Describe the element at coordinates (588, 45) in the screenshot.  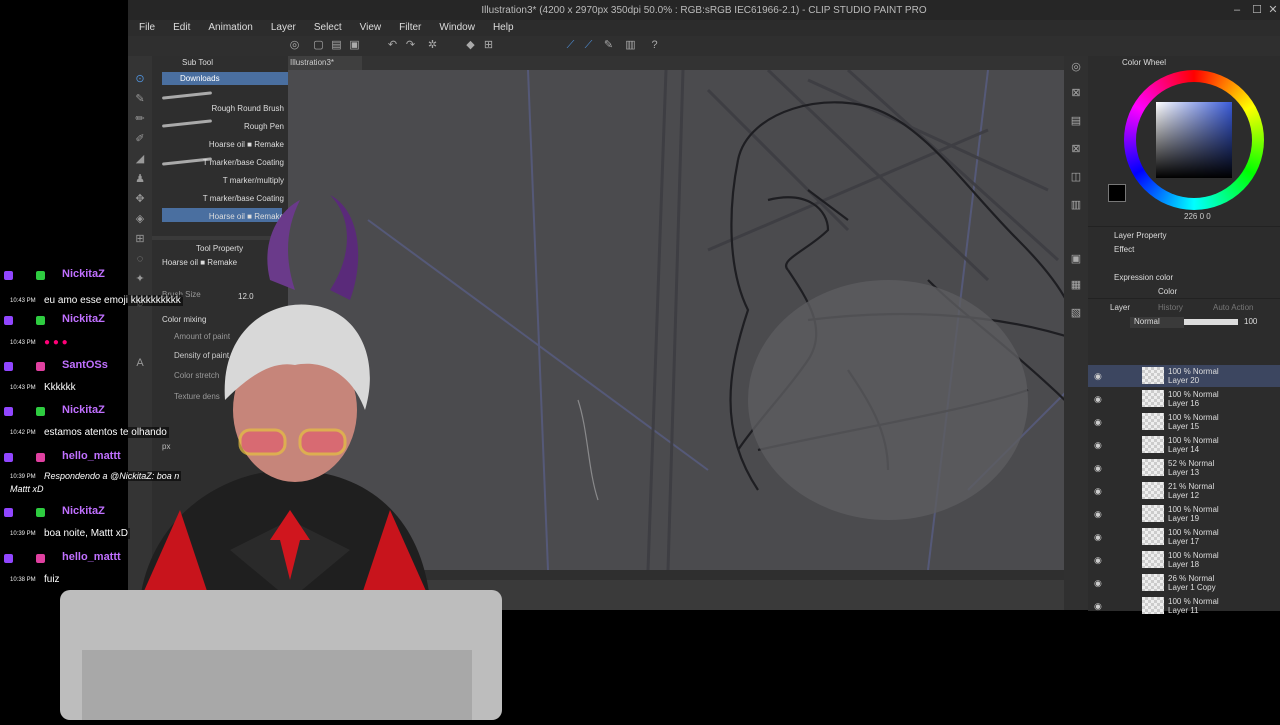
I see `snap-ruler-icon: ⟋` at that location.